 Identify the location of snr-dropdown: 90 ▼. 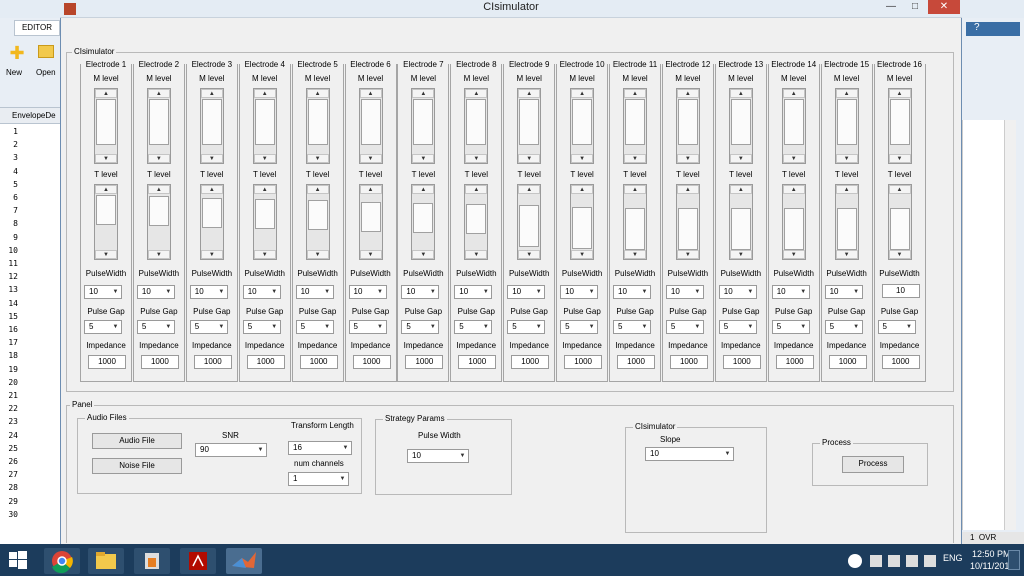
(231, 450).